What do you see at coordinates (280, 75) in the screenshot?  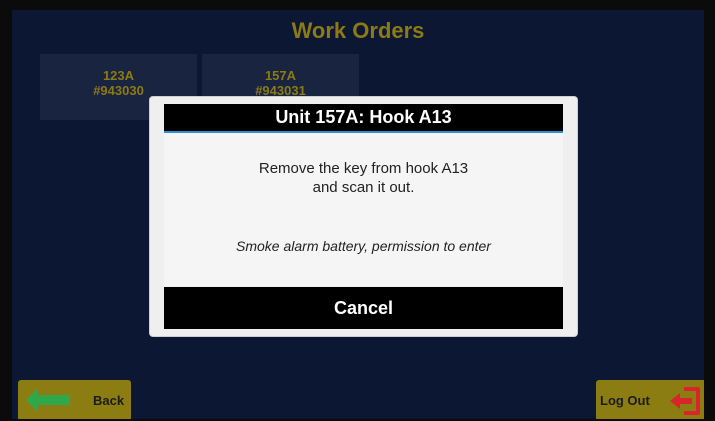 I see `work-order-unit: 157A` at bounding box center [280, 75].